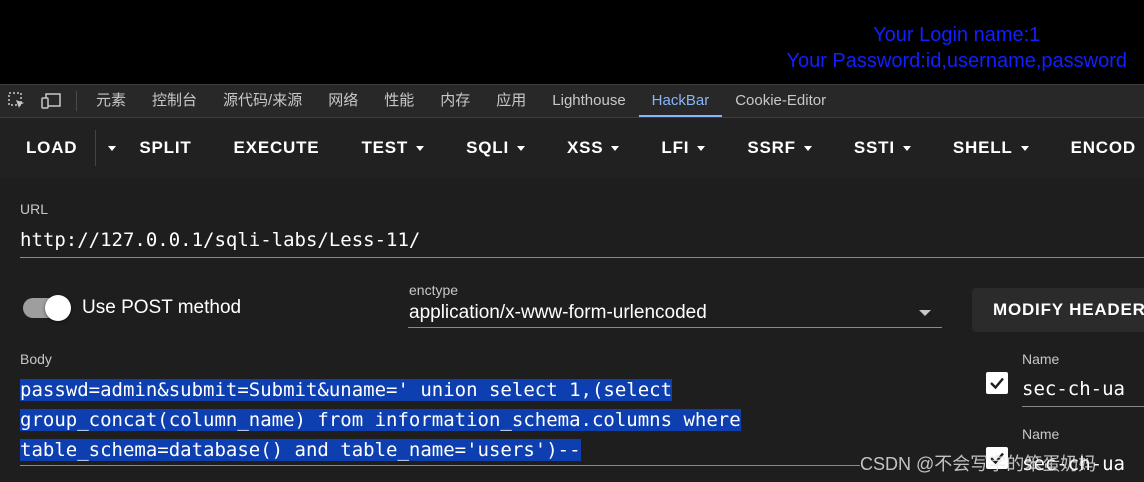  Describe the element at coordinates (17, 101) in the screenshot. I see `inspect-element-icon` at that location.